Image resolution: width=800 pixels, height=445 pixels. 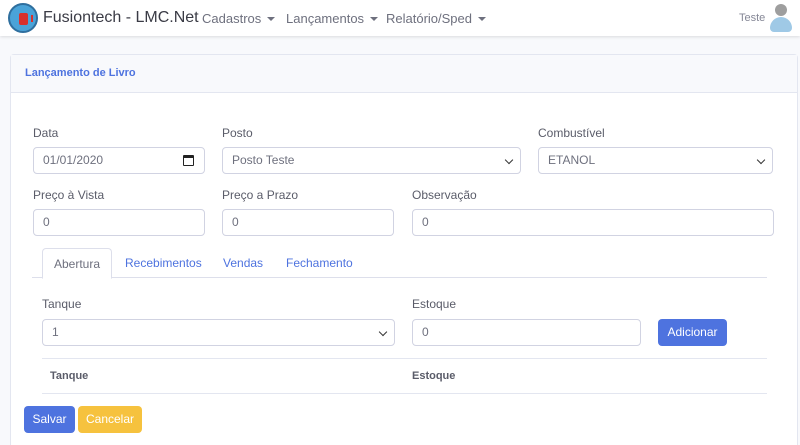 I want to click on column-header-tanque: Tanque, so click(x=69, y=376).